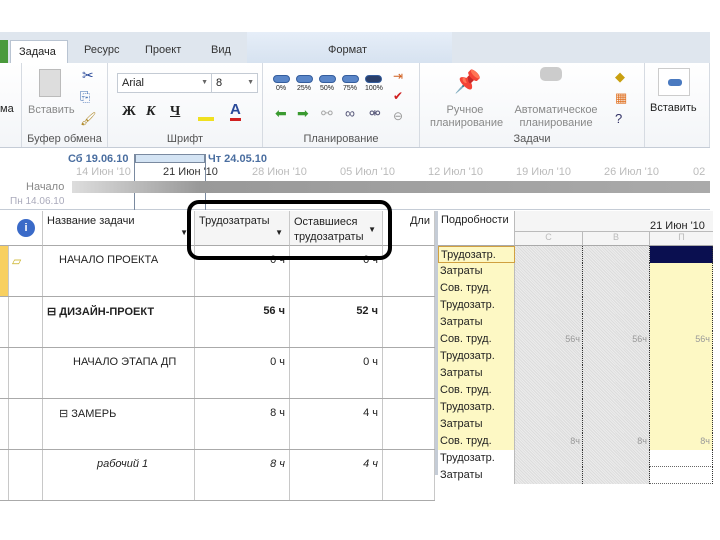 The image size is (720, 540). What do you see at coordinates (398, 116) in the screenshot?
I see `inactivate-icon: ⊖` at bounding box center [398, 116].